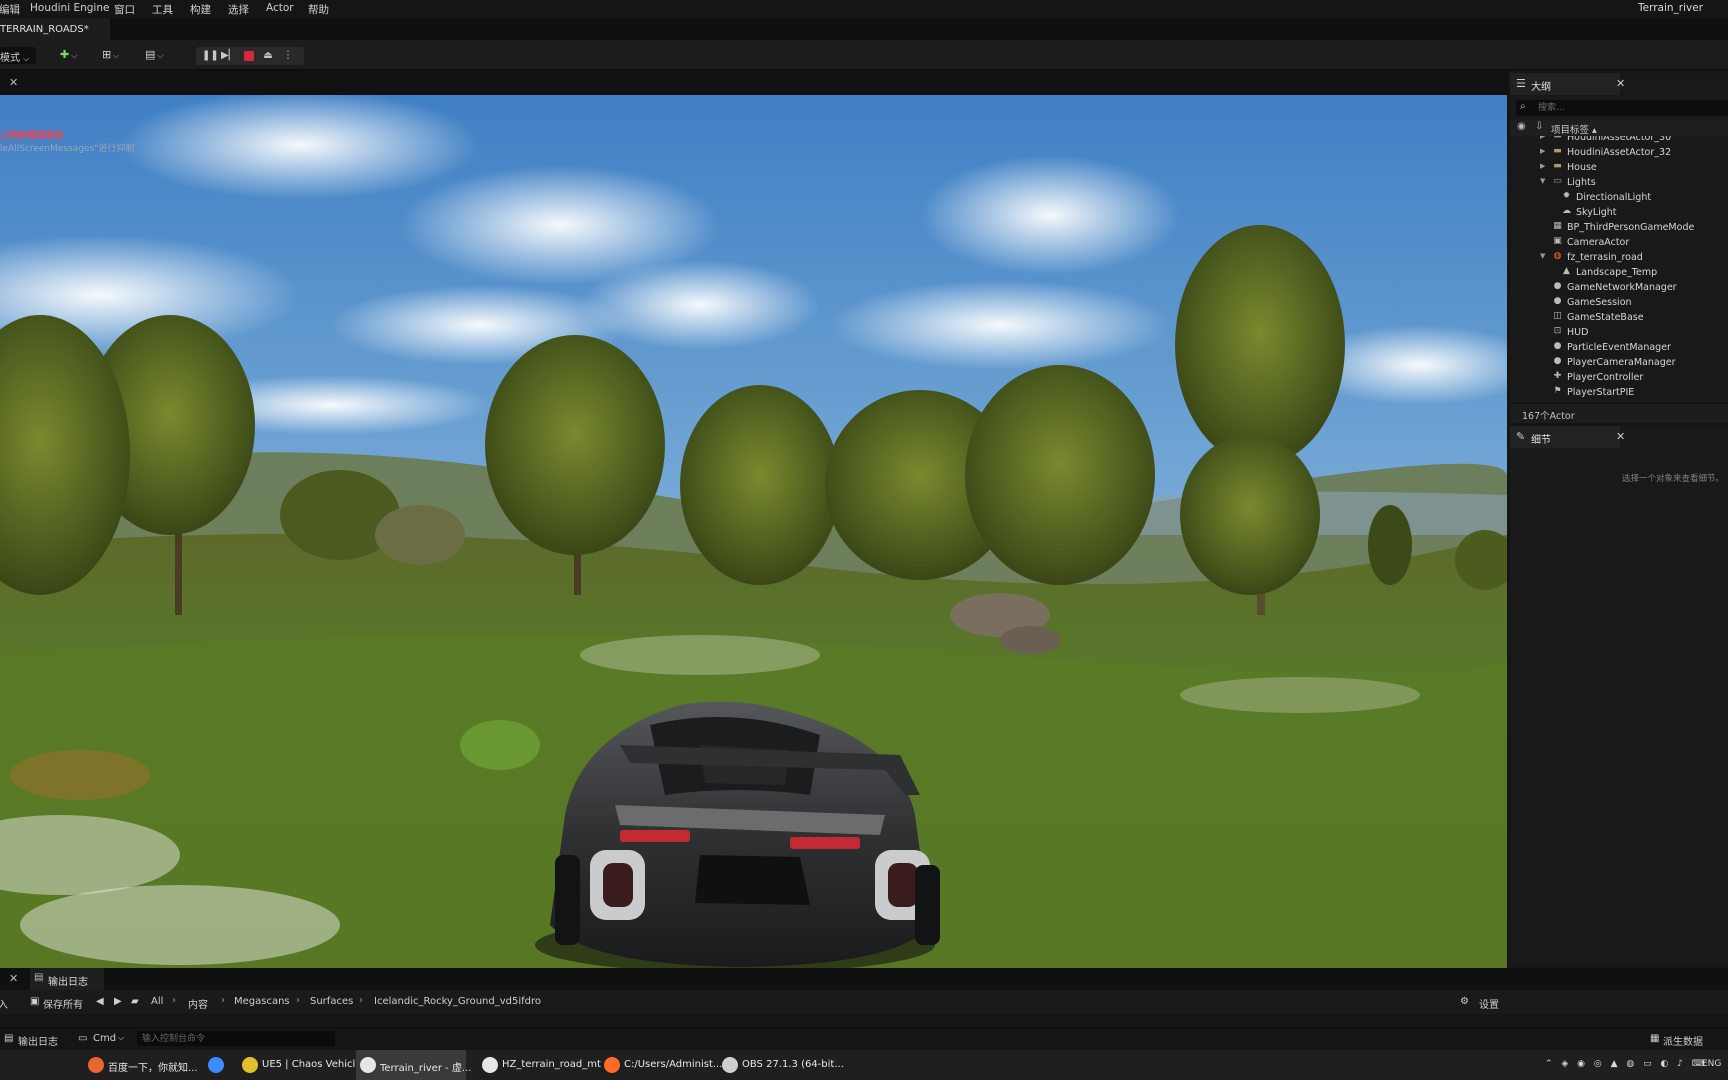  Describe the element at coordinates (280, 8) in the screenshot. I see `menu-actor: Actor` at that location.